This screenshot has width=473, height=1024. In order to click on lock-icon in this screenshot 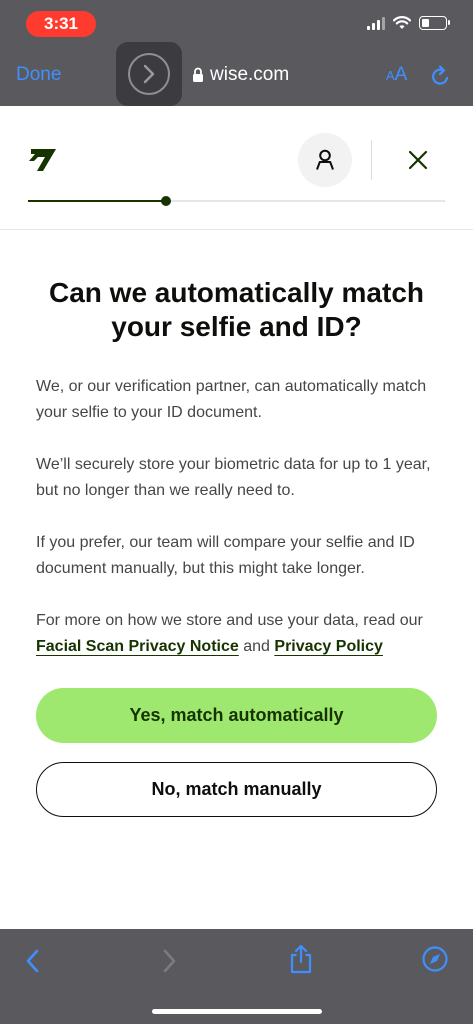, I will do `click(198, 74)`.